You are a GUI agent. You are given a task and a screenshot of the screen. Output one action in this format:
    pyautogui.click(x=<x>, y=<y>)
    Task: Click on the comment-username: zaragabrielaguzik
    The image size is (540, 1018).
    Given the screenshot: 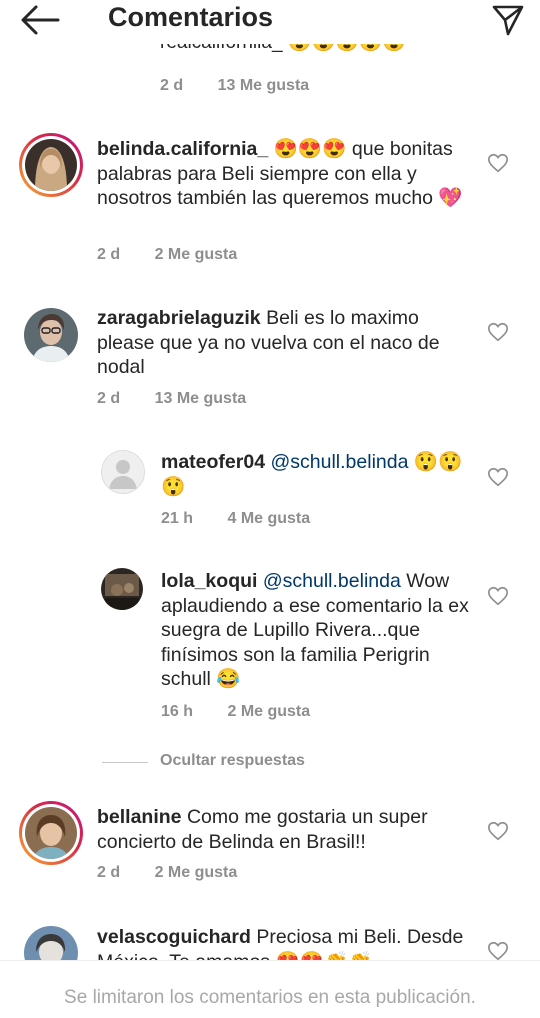 What is the action you would take?
    pyautogui.click(x=179, y=318)
    